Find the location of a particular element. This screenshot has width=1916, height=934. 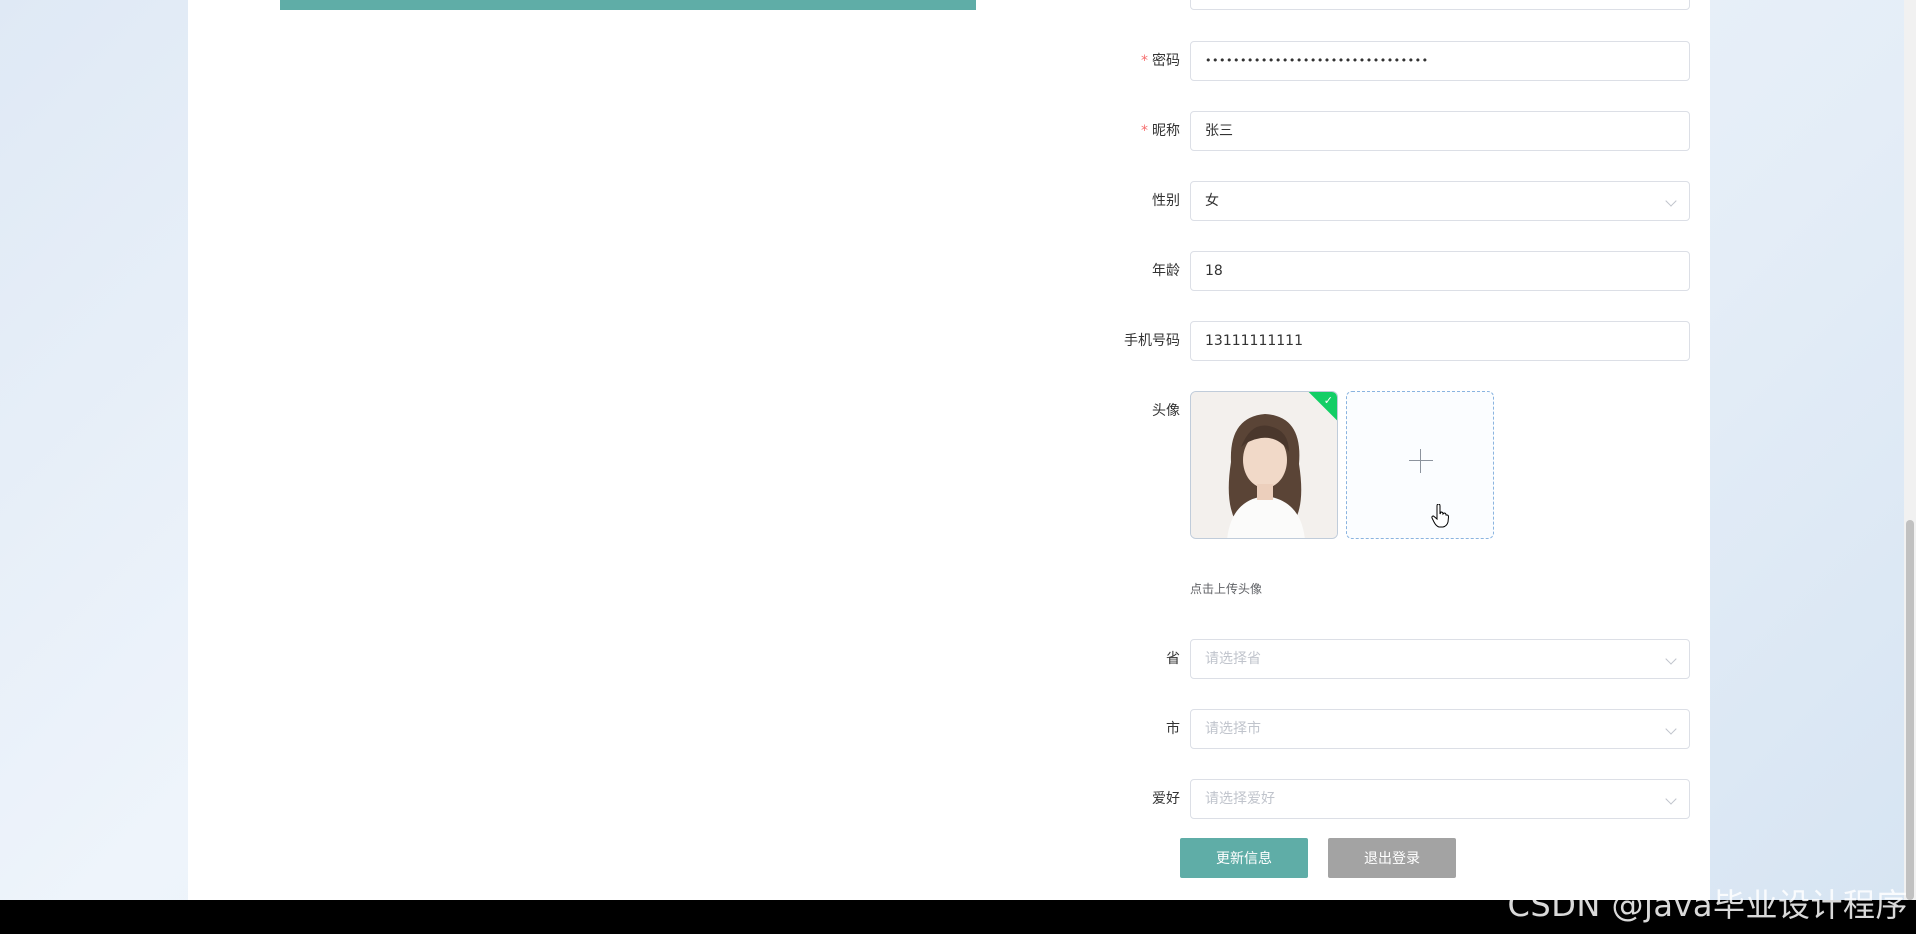

avatar-upload-button is located at coordinates (1420, 465).